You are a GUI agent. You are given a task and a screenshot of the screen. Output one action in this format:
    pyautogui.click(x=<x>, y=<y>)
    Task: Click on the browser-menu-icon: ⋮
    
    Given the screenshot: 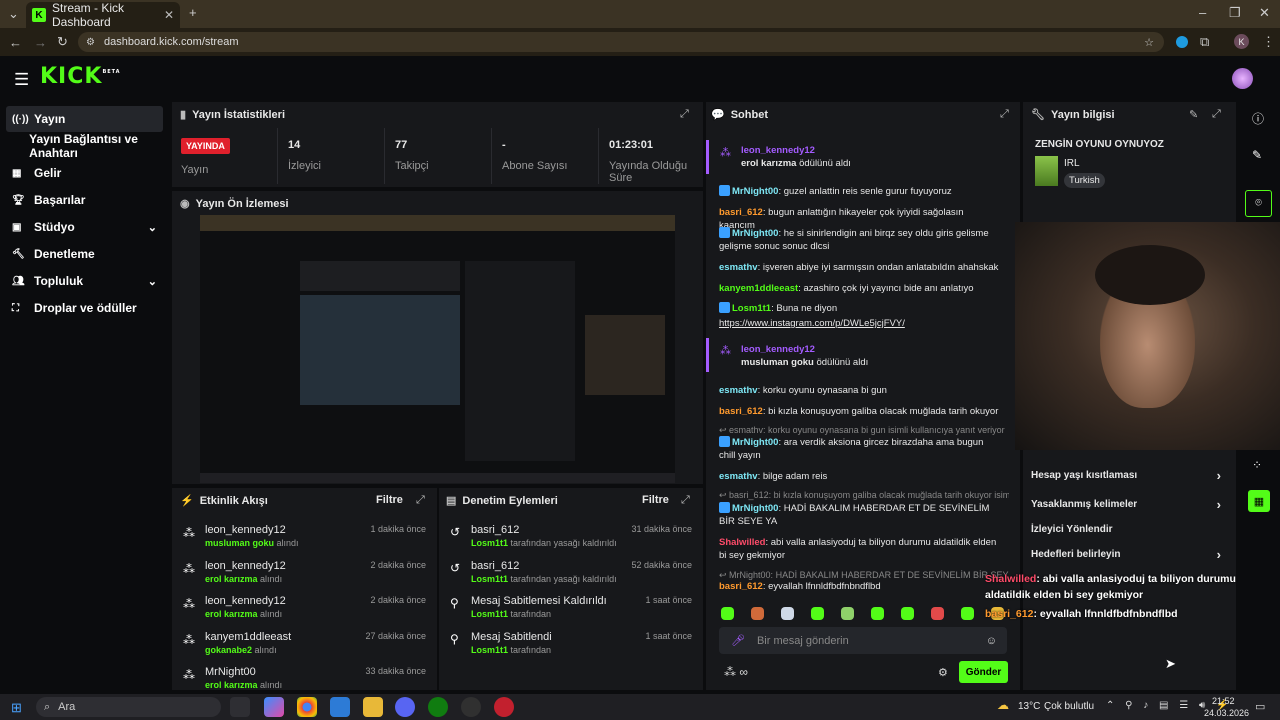 What is the action you would take?
    pyautogui.click(x=1268, y=42)
    